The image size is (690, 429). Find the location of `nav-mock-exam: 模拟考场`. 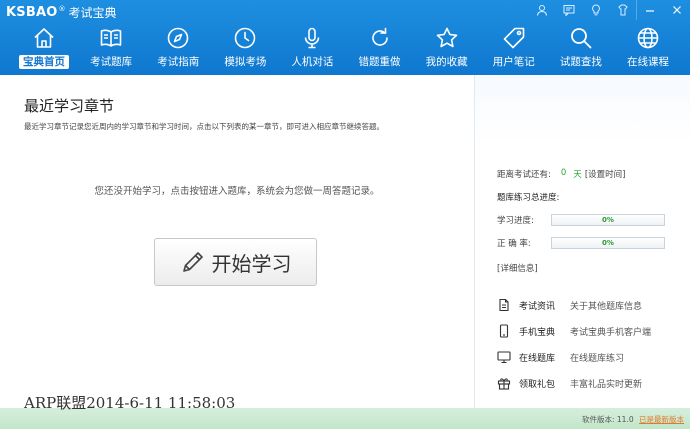

nav-mock-exam: 模拟考场 is located at coordinates (245, 47).